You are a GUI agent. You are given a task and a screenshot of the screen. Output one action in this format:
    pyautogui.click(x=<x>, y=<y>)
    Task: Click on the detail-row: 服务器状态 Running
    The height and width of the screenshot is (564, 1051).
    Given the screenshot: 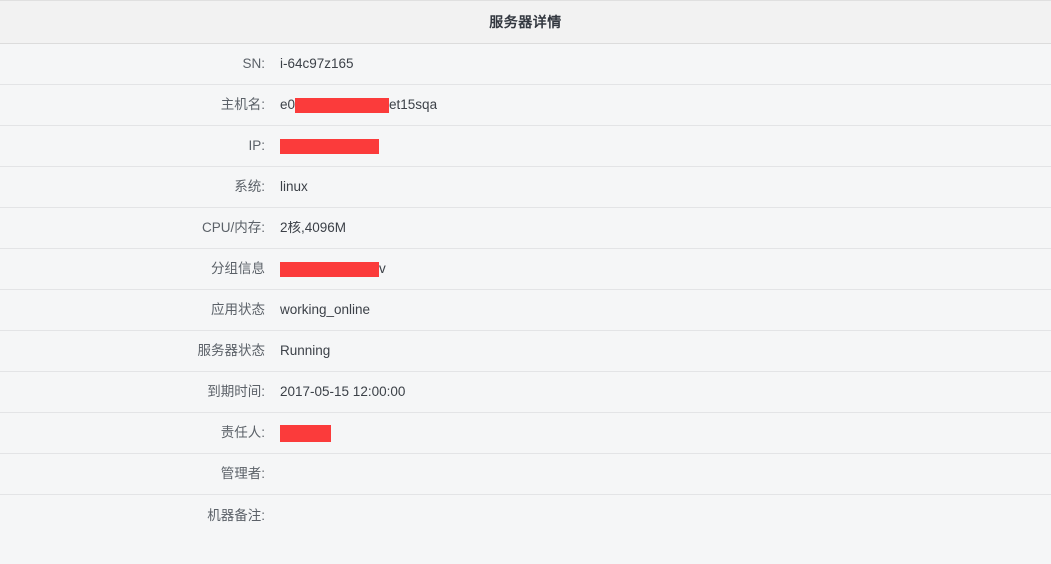 What is the action you would take?
    pyautogui.click(x=525, y=351)
    